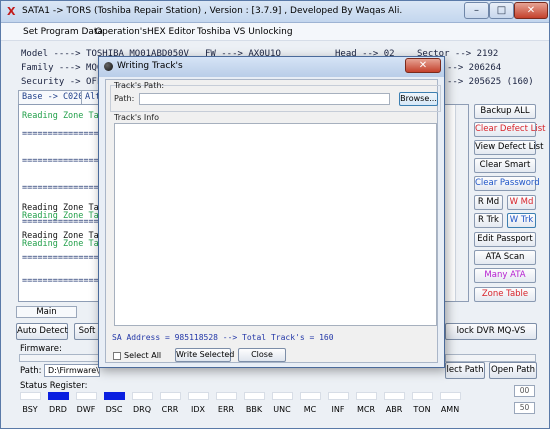 The width and height of the screenshot is (550, 429). What do you see at coordinates (450, 409) in the screenshot?
I see `status-label-amn: AMN` at bounding box center [450, 409].